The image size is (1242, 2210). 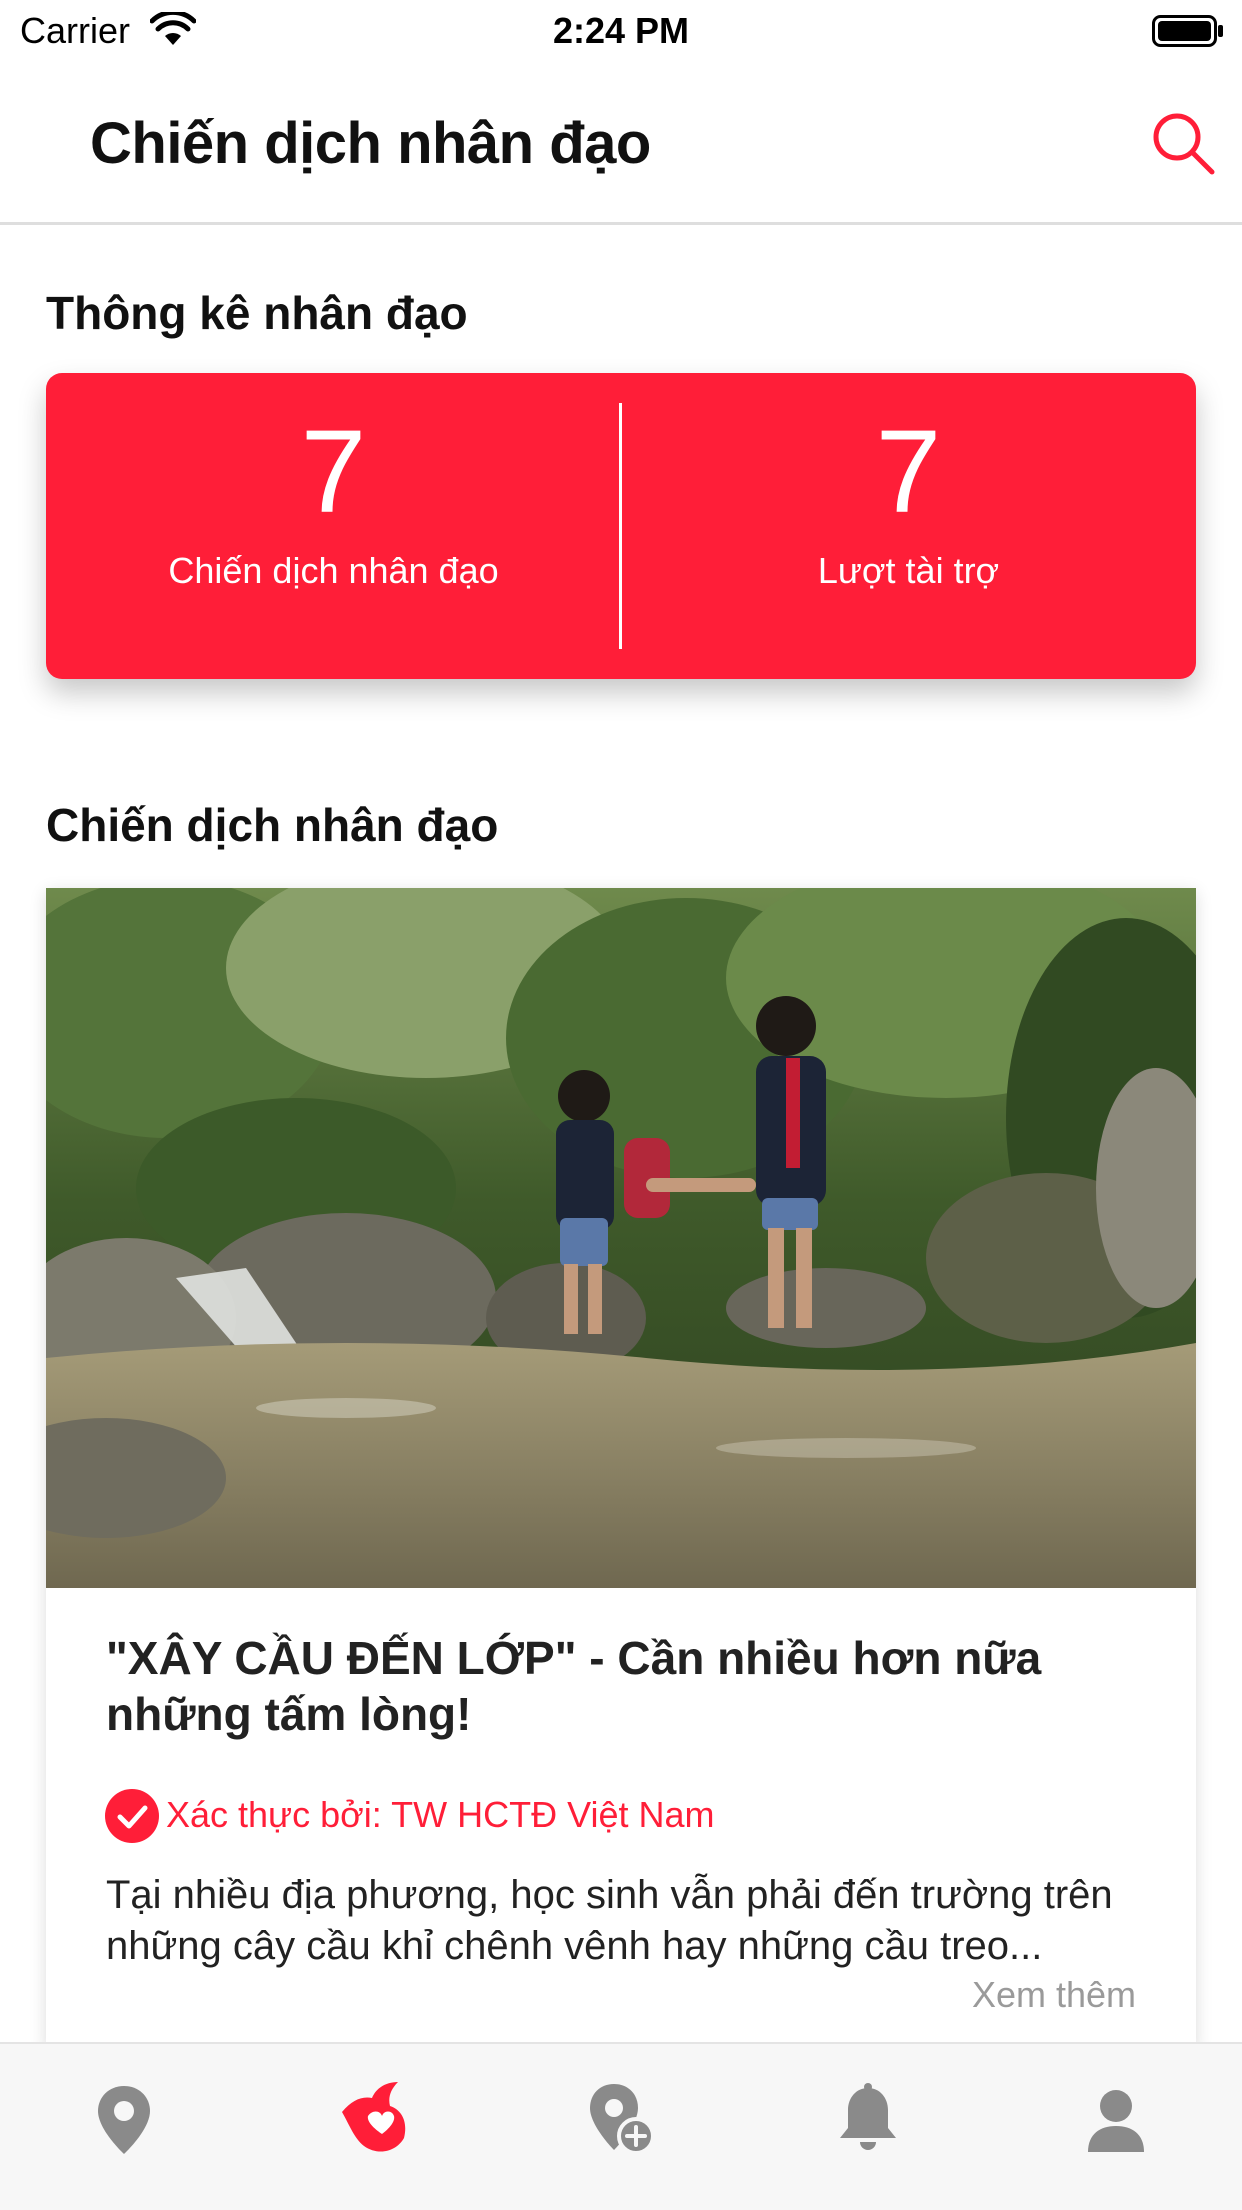 I want to click on see-more-link: Xem thêm, so click(x=1054, y=1995).